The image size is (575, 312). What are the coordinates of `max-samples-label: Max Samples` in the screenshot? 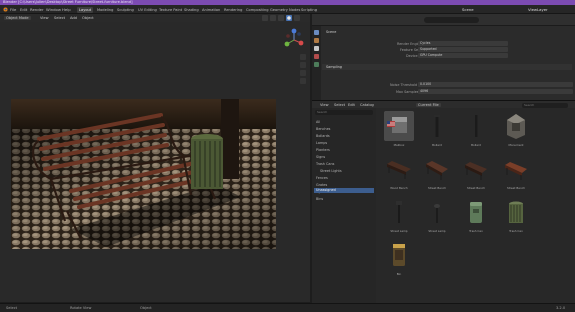 It's located at (407, 92).